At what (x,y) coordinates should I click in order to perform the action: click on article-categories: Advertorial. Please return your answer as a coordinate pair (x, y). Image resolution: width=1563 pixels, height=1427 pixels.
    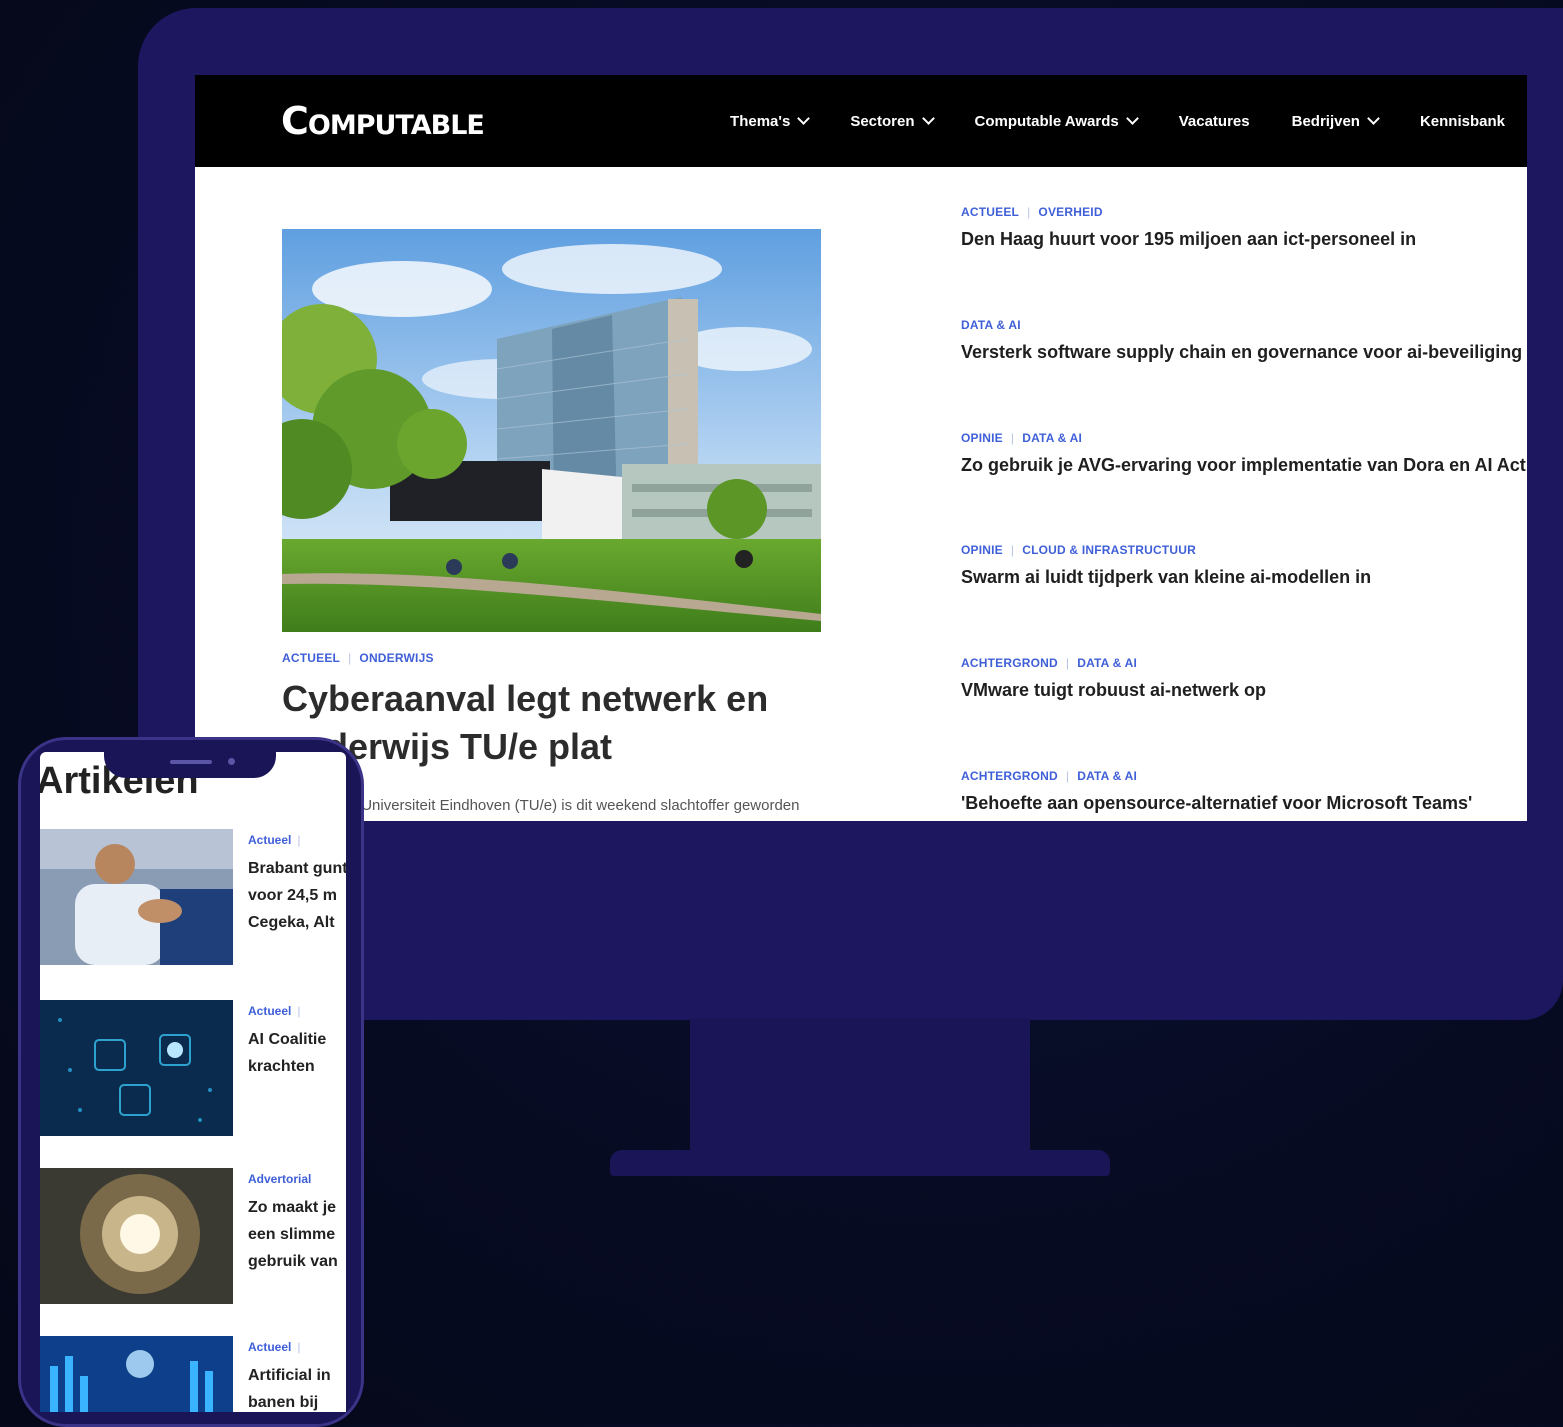
    Looking at the image, I should click on (297, 1179).